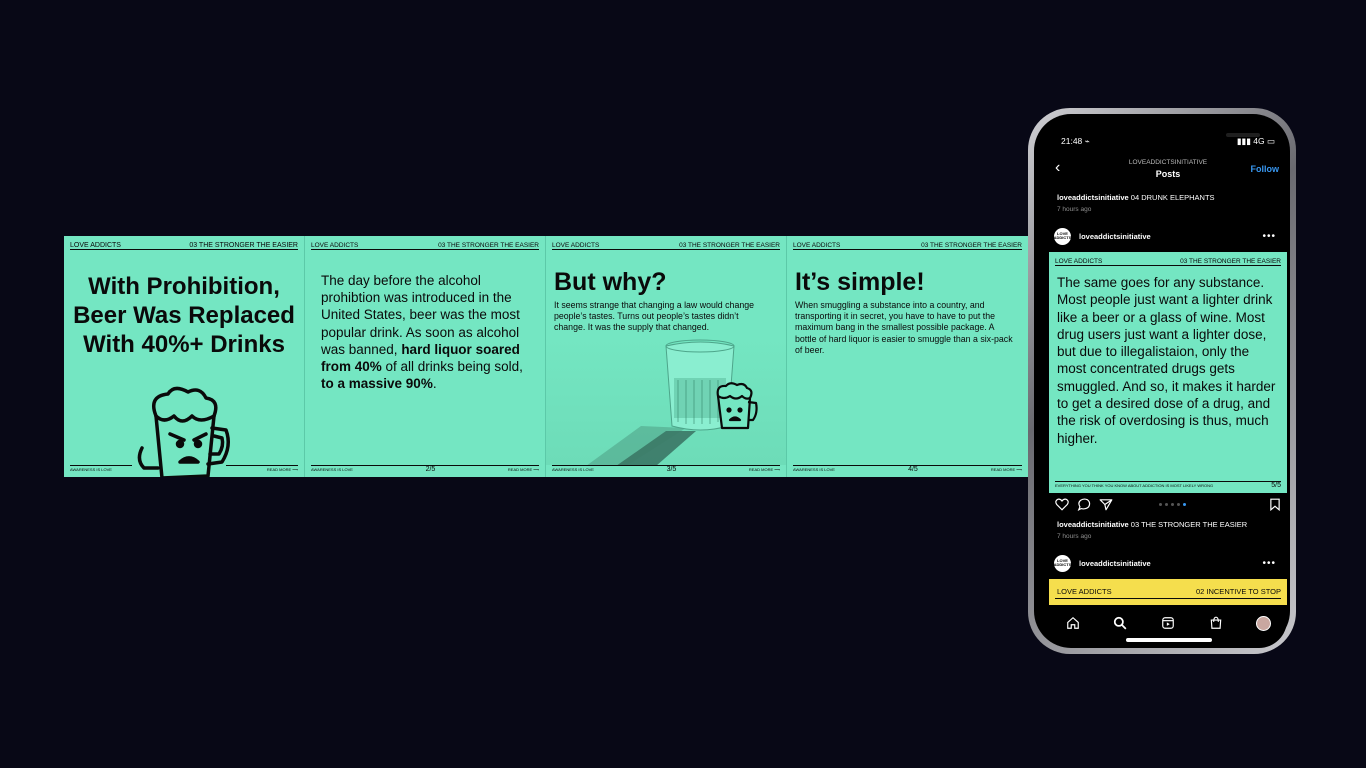 The height and width of the screenshot is (768, 1366). Describe the element at coordinates (1255, 141) in the screenshot. I see `status-network: ▮▮▮ 4G ▭` at that location.